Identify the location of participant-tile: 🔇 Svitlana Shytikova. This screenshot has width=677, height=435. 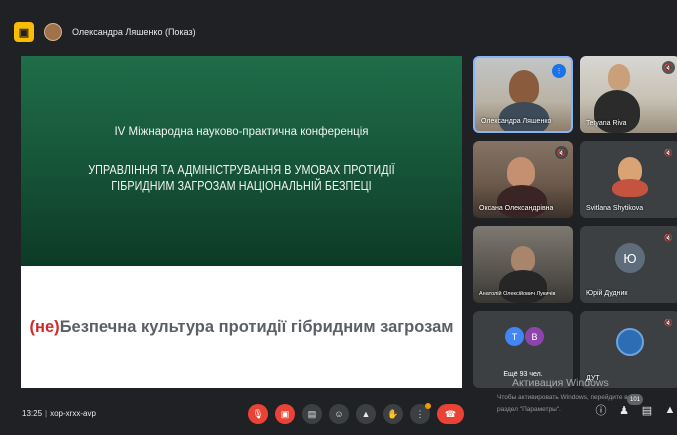
(628, 179).